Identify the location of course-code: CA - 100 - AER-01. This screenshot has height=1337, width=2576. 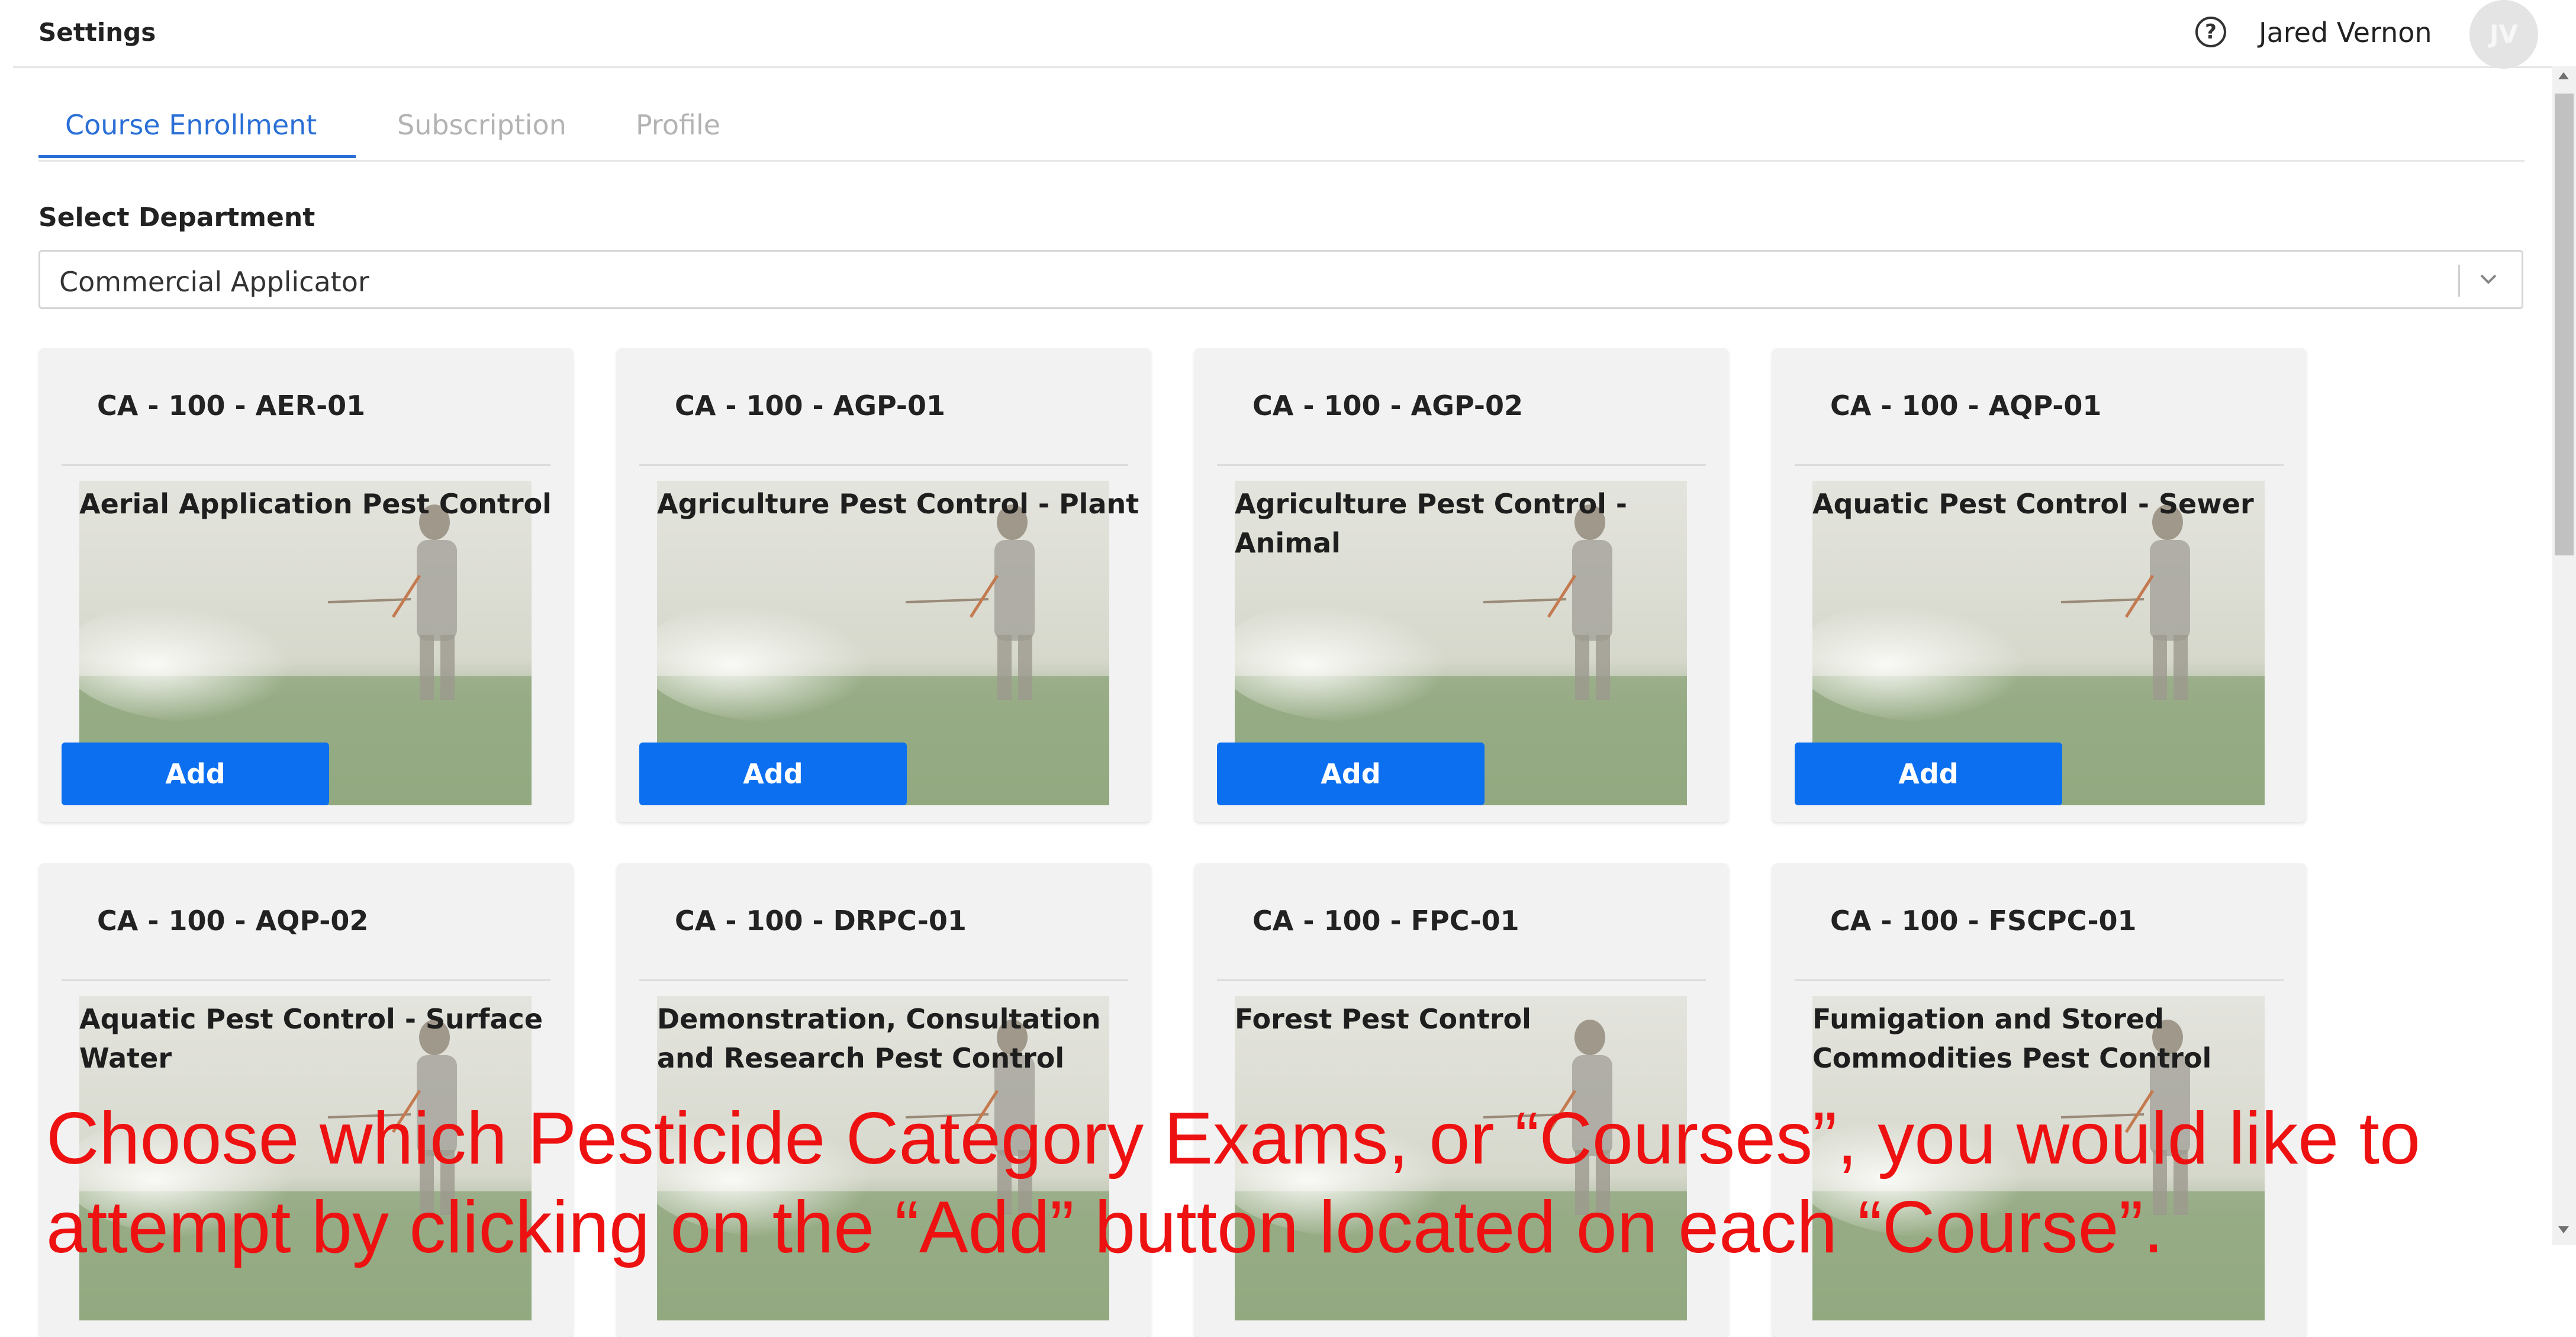
(232, 406).